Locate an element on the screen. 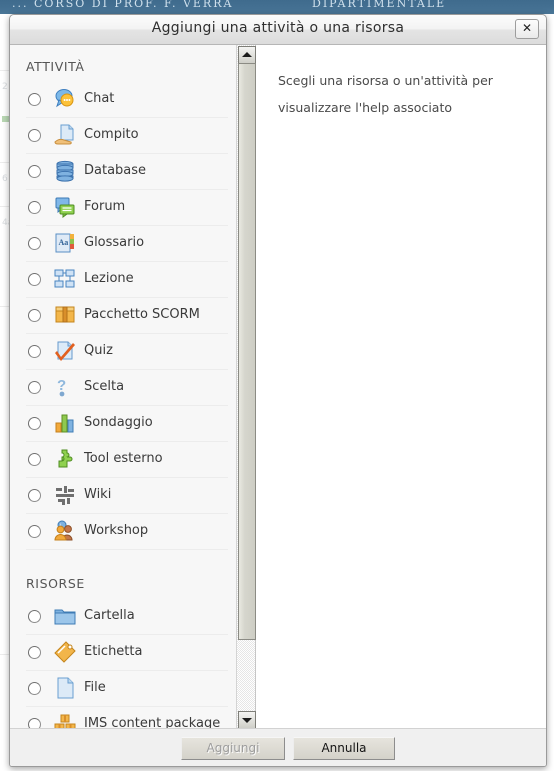 This screenshot has height=771, width=554. activity-option-label: Forum is located at coordinates (105, 206).